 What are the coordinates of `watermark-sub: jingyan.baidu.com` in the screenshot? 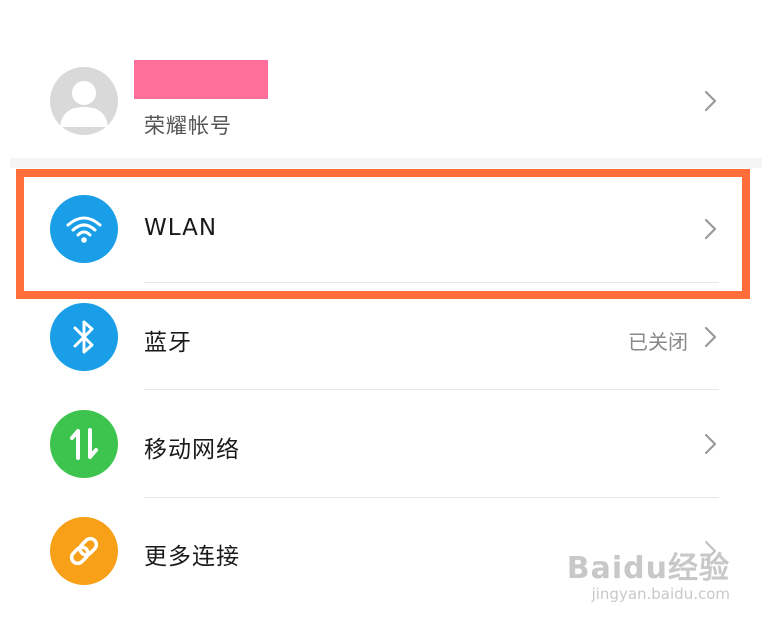 It's located at (660, 594).